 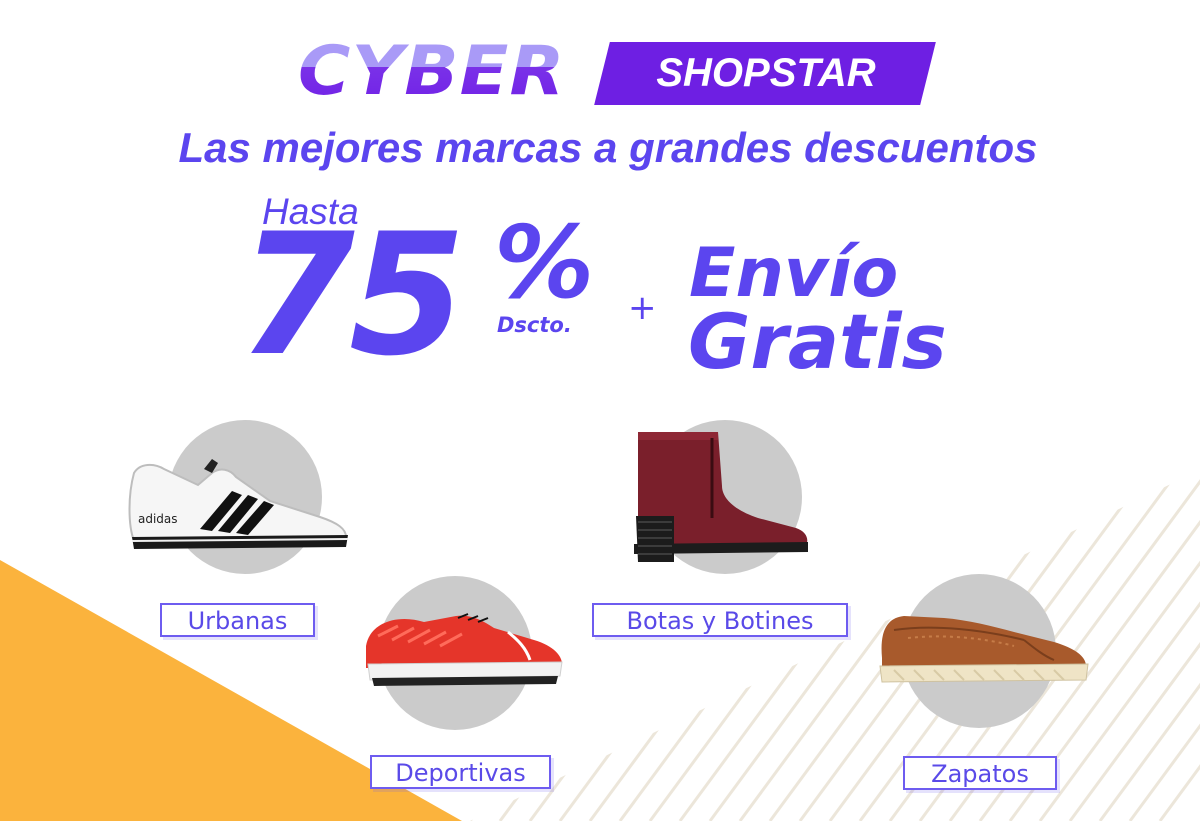 What do you see at coordinates (817, 341) in the screenshot?
I see `offer-shipping-line2: Gratis` at bounding box center [817, 341].